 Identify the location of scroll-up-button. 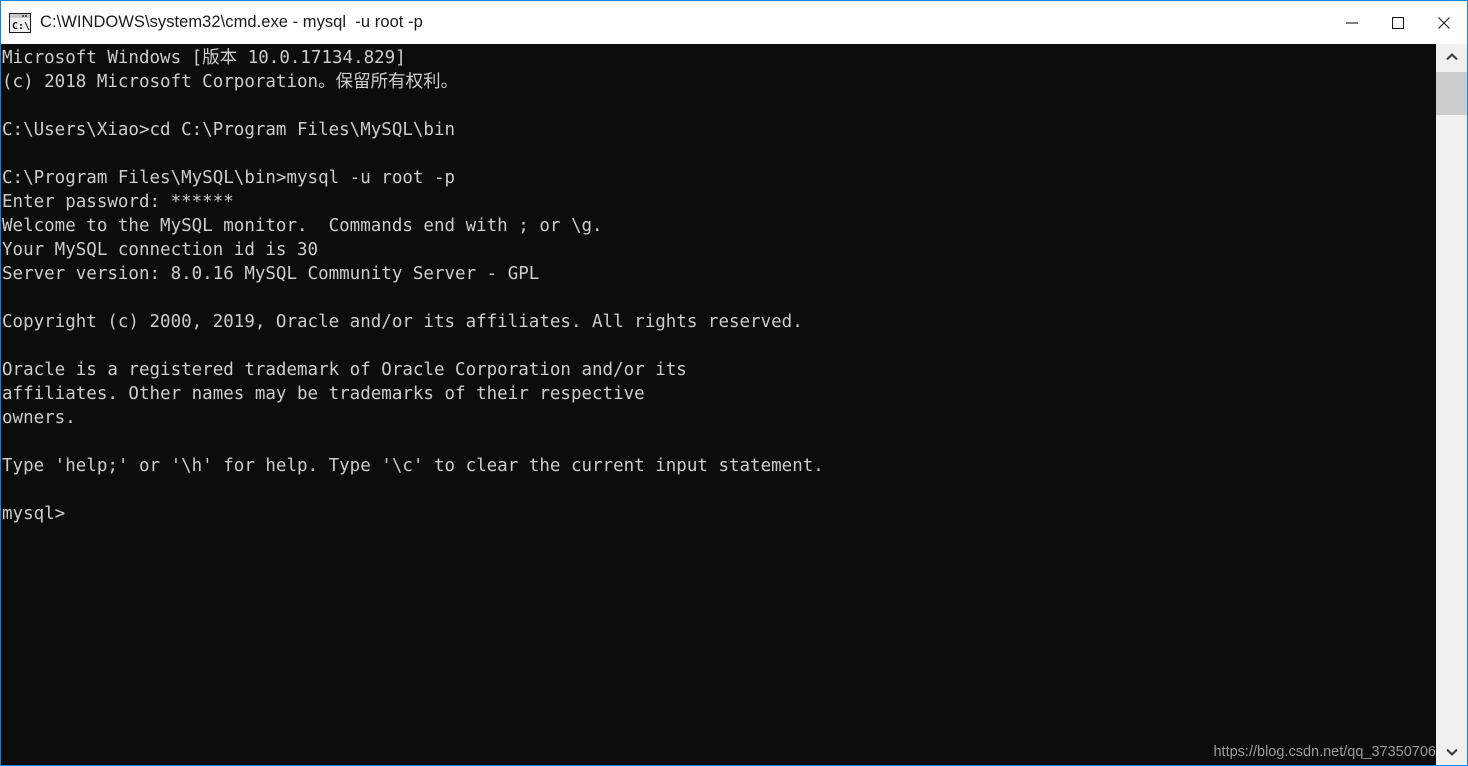
(1451, 57).